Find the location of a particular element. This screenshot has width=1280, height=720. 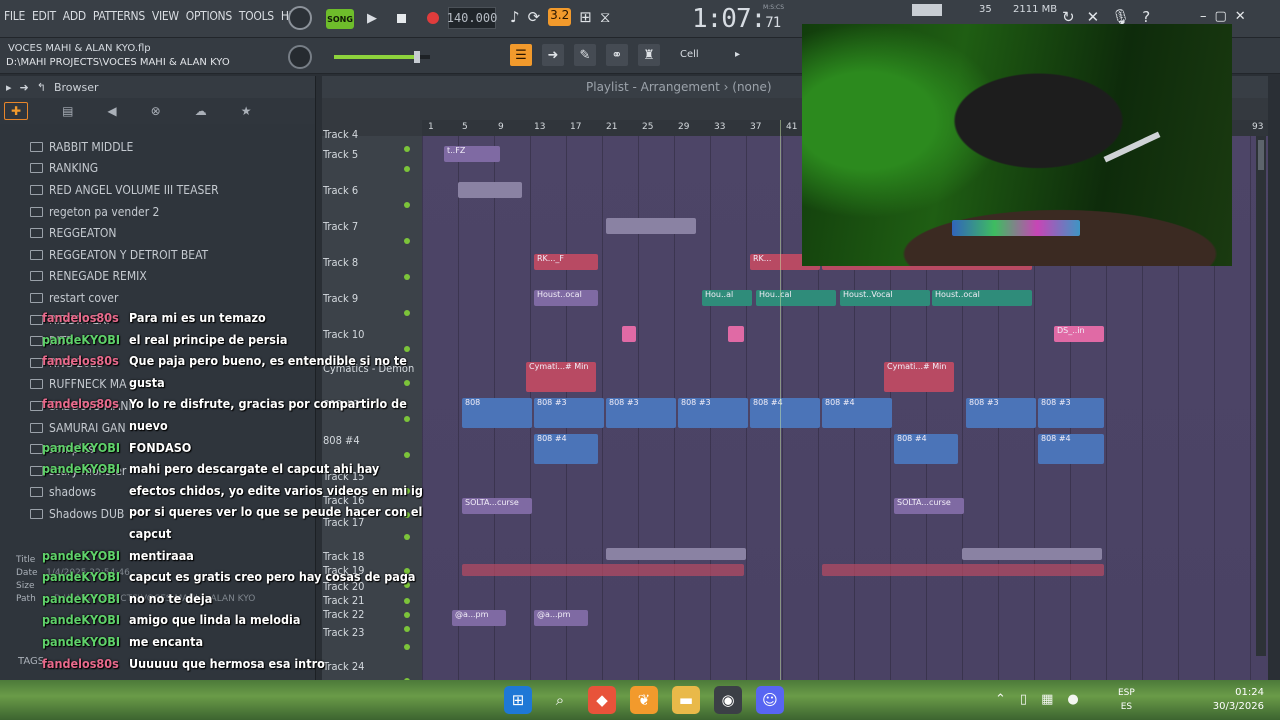

step-icon: ⊞ is located at coordinates (585, 17).